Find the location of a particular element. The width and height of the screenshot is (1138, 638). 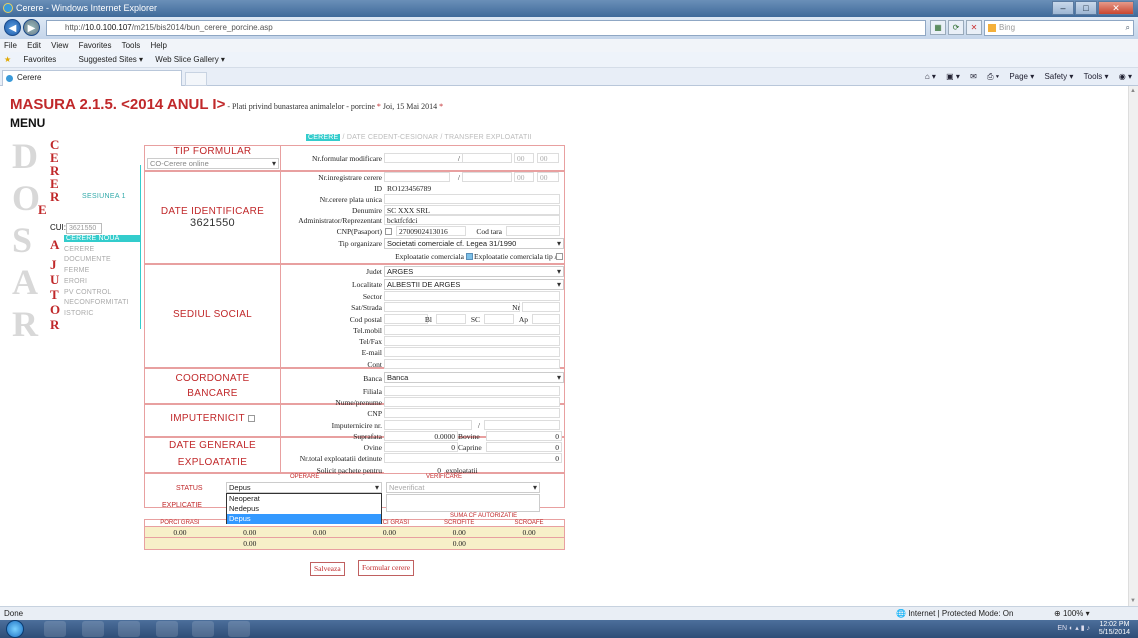

back-button: ◀ is located at coordinates (12, 27).